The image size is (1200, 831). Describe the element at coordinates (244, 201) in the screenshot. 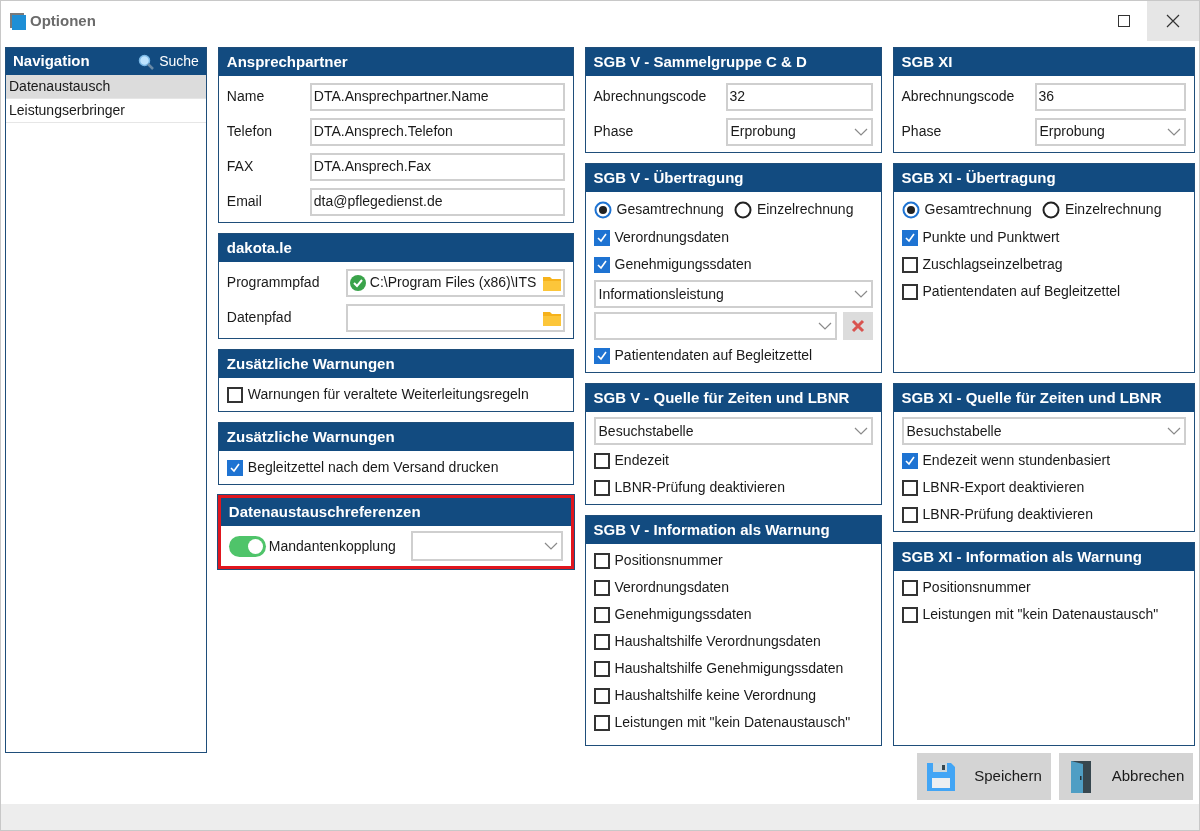

I see `field-label: Email` at that location.